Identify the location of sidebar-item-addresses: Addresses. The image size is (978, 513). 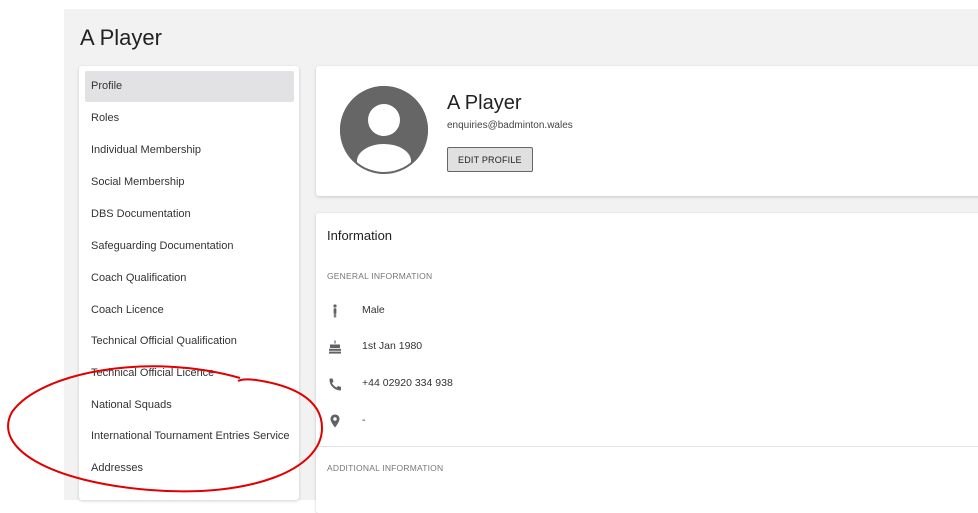
(189, 468).